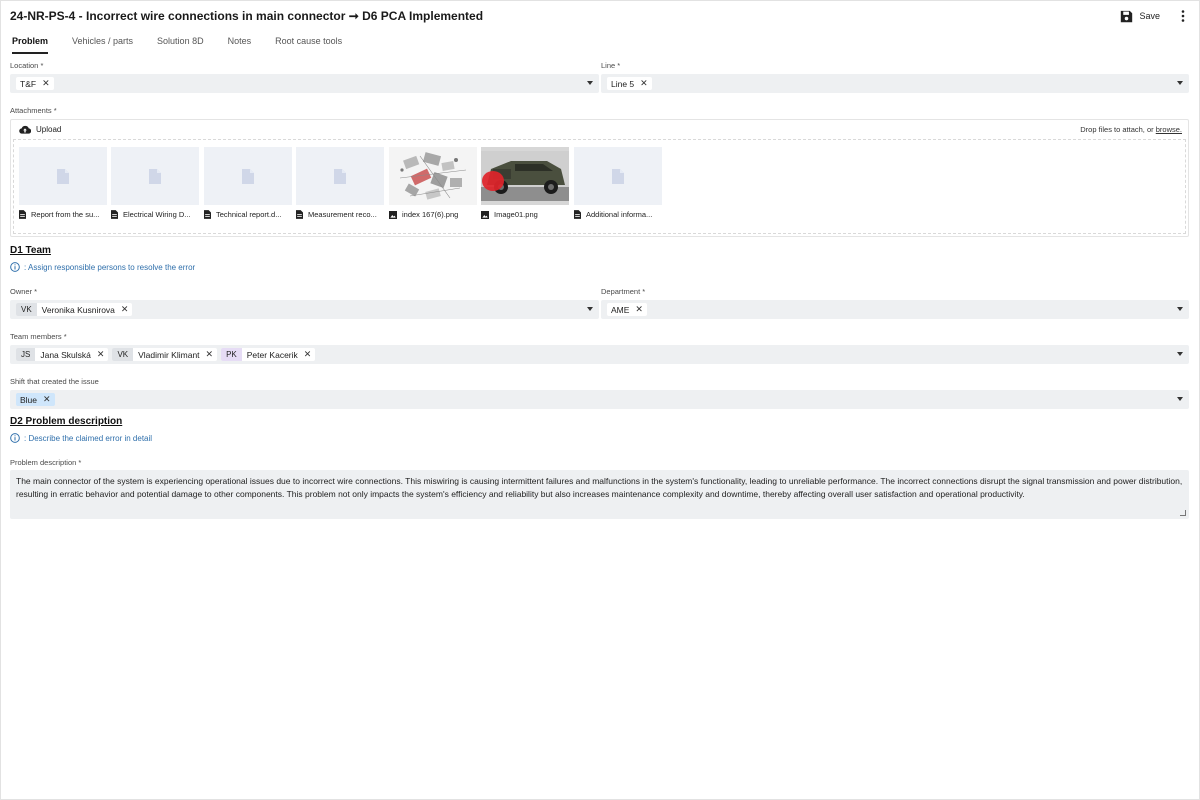 This screenshot has height=800, width=1200. I want to click on team-member-name: Peter Kacerik, so click(272, 354).